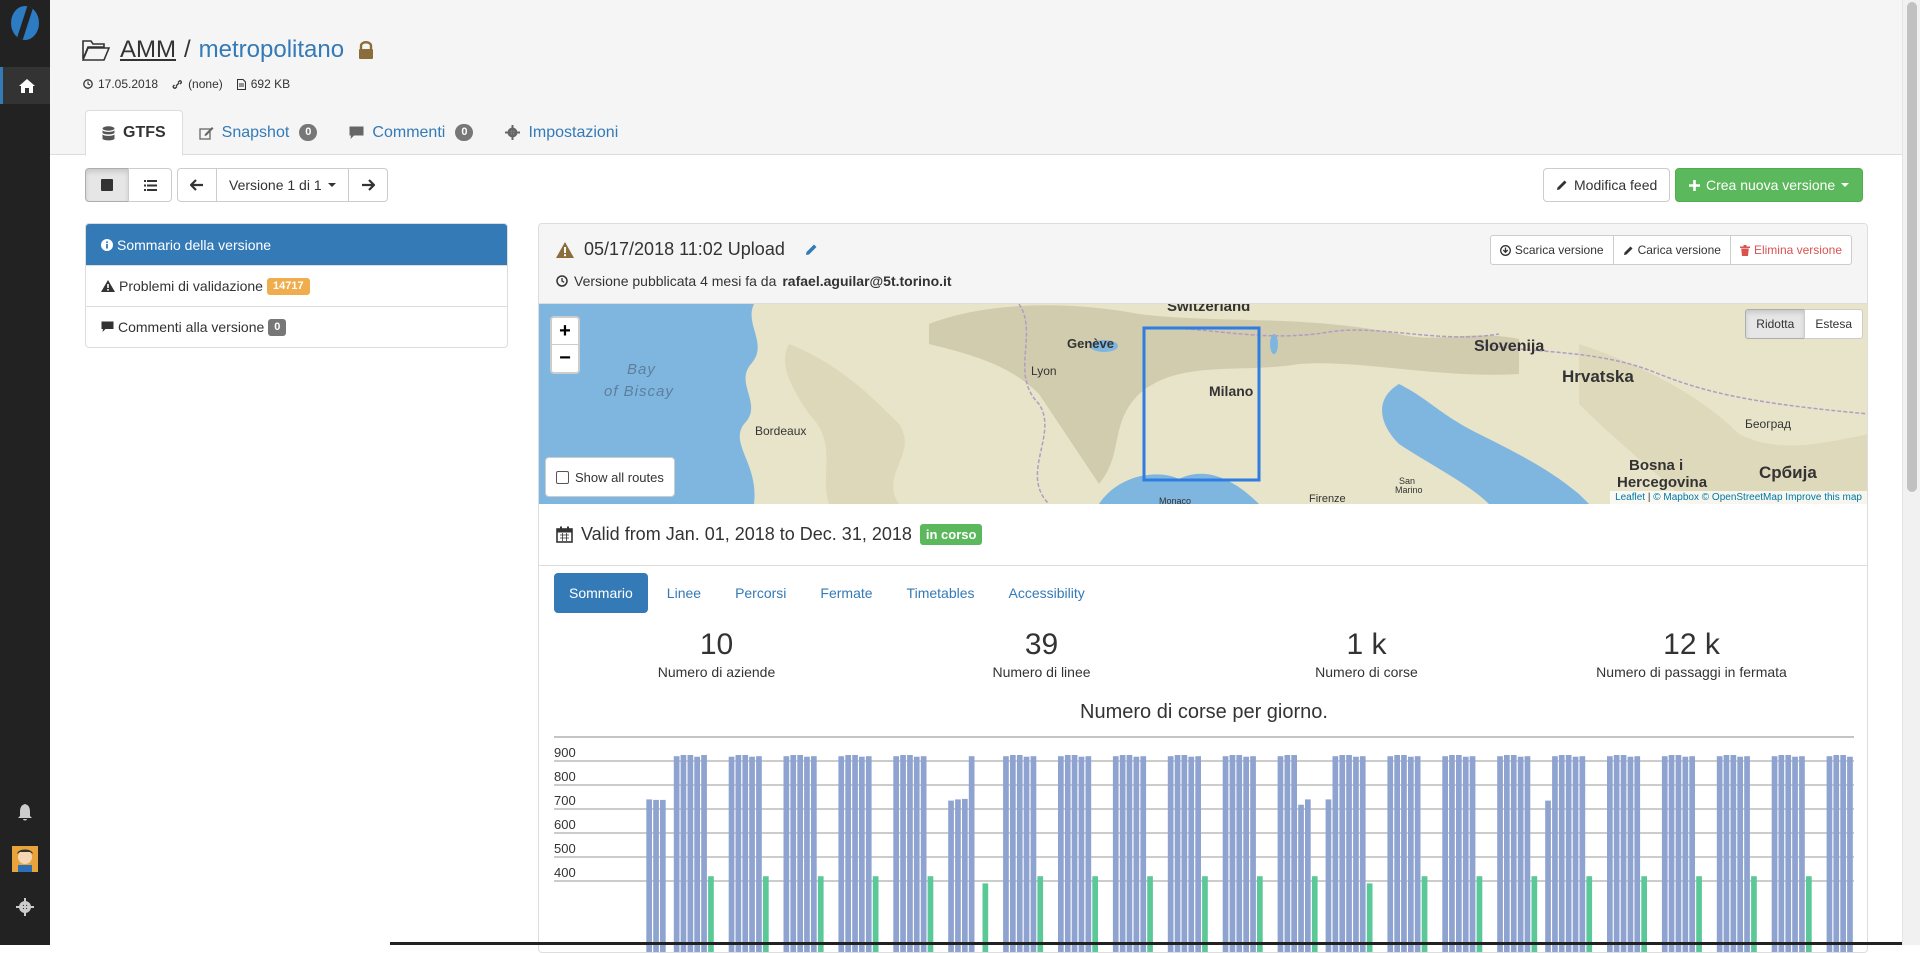 The height and width of the screenshot is (953, 1920). I want to click on settings-button, so click(25, 907).